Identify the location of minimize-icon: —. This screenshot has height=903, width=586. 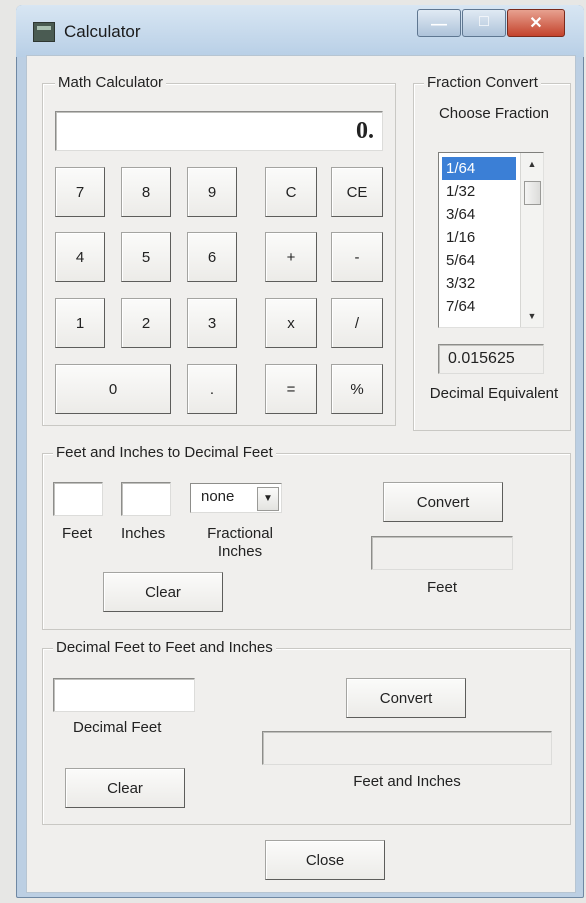
(439, 24).